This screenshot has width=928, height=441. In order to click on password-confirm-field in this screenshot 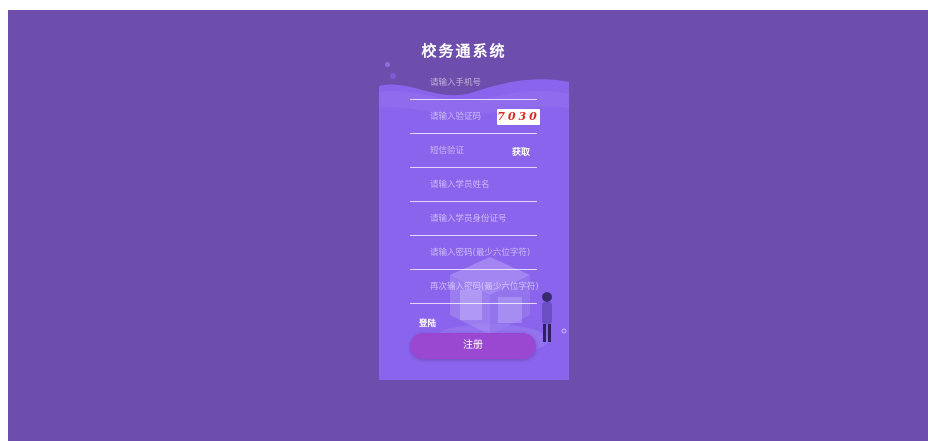, I will do `click(474, 287)`.